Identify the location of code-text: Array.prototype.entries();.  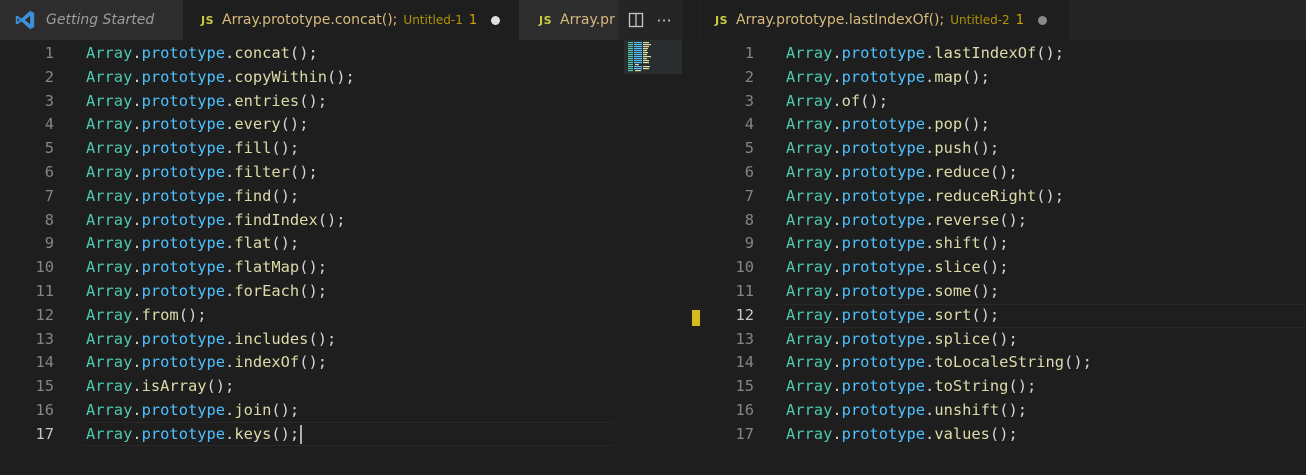
(206, 101).